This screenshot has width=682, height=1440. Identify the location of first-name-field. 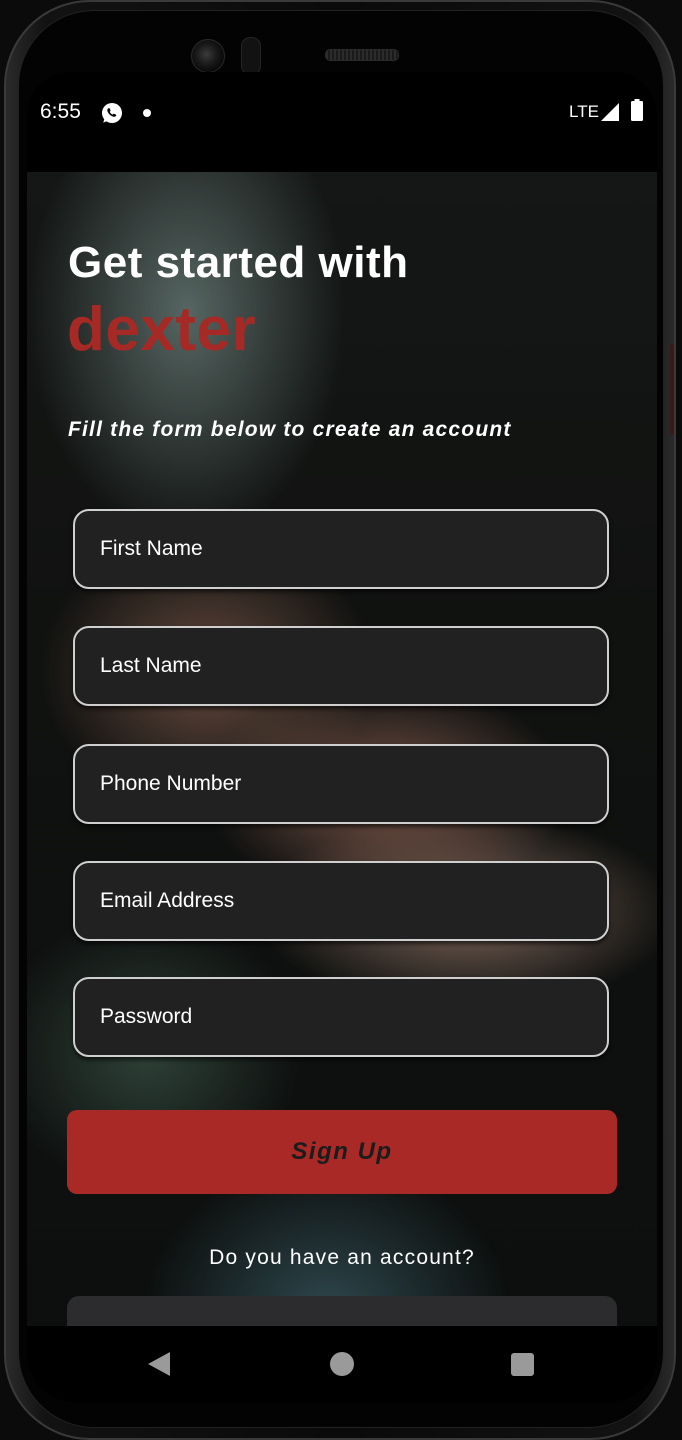
(341, 549).